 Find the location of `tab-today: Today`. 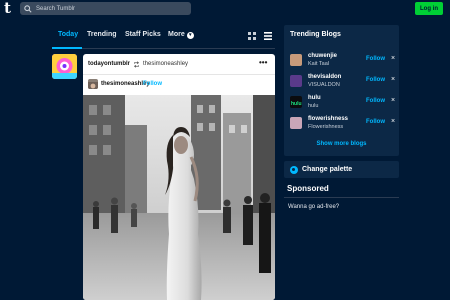

tab-today: Today is located at coordinates (68, 34).